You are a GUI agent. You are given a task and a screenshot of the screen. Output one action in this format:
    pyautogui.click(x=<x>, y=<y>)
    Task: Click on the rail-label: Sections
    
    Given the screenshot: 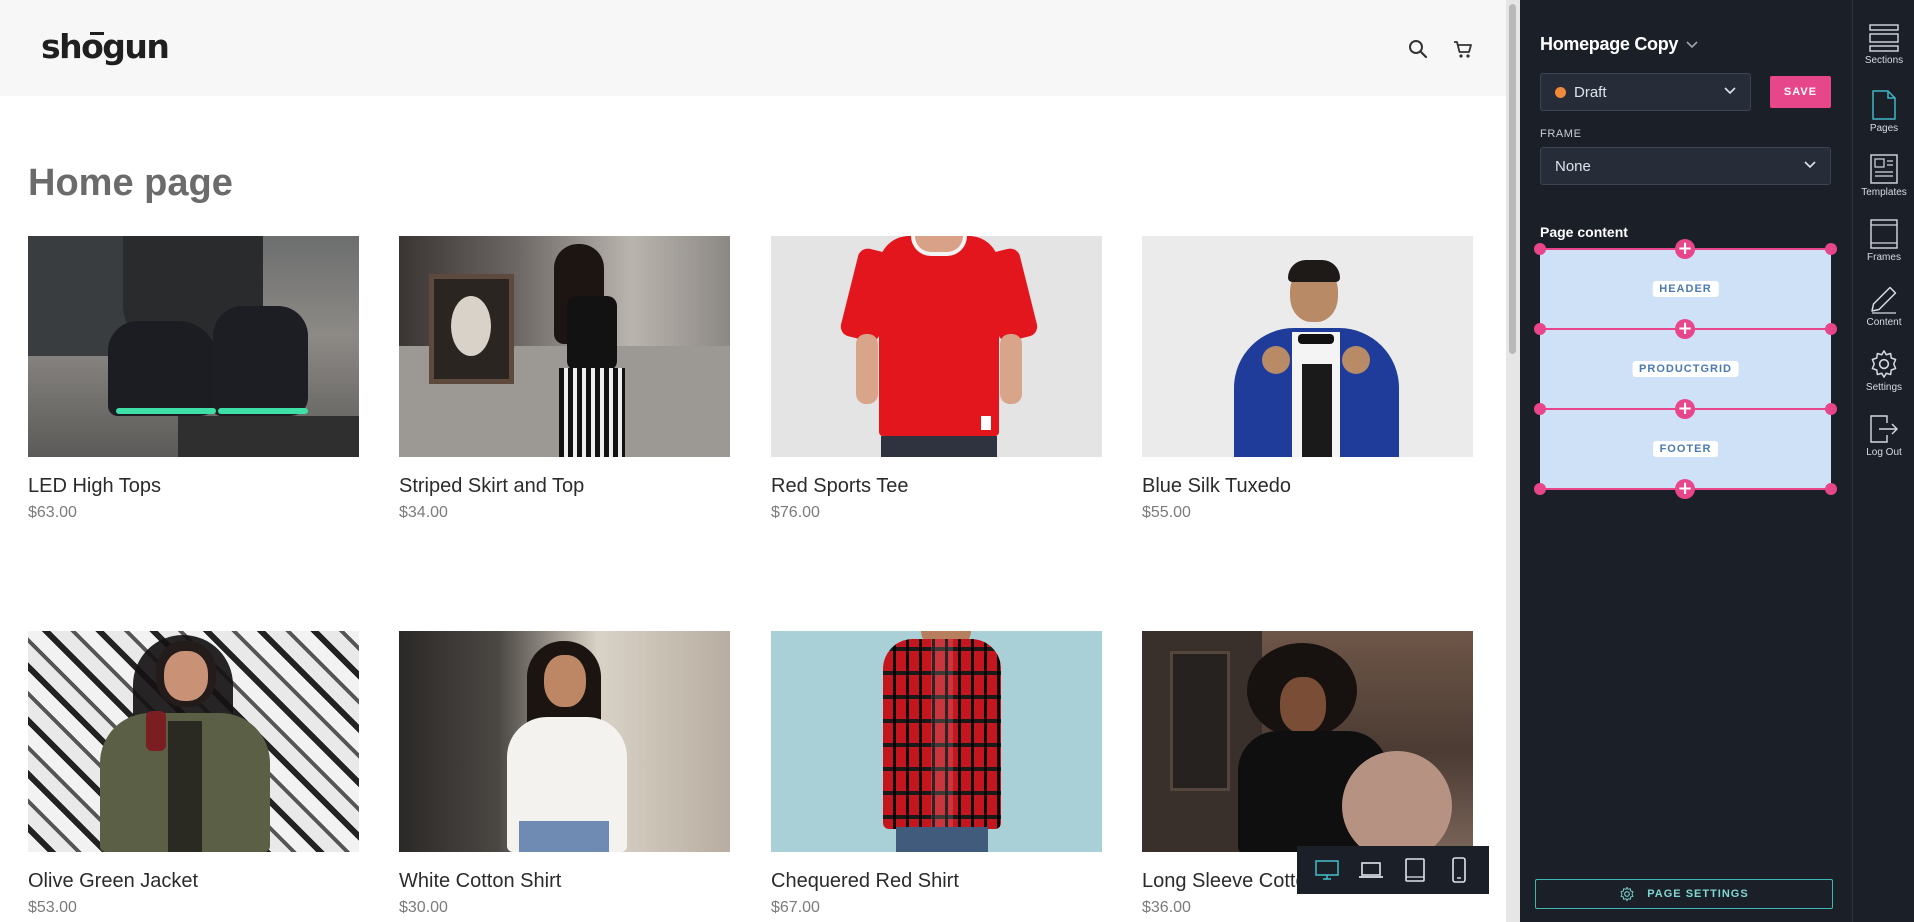 What is the action you would take?
    pyautogui.click(x=1884, y=60)
    